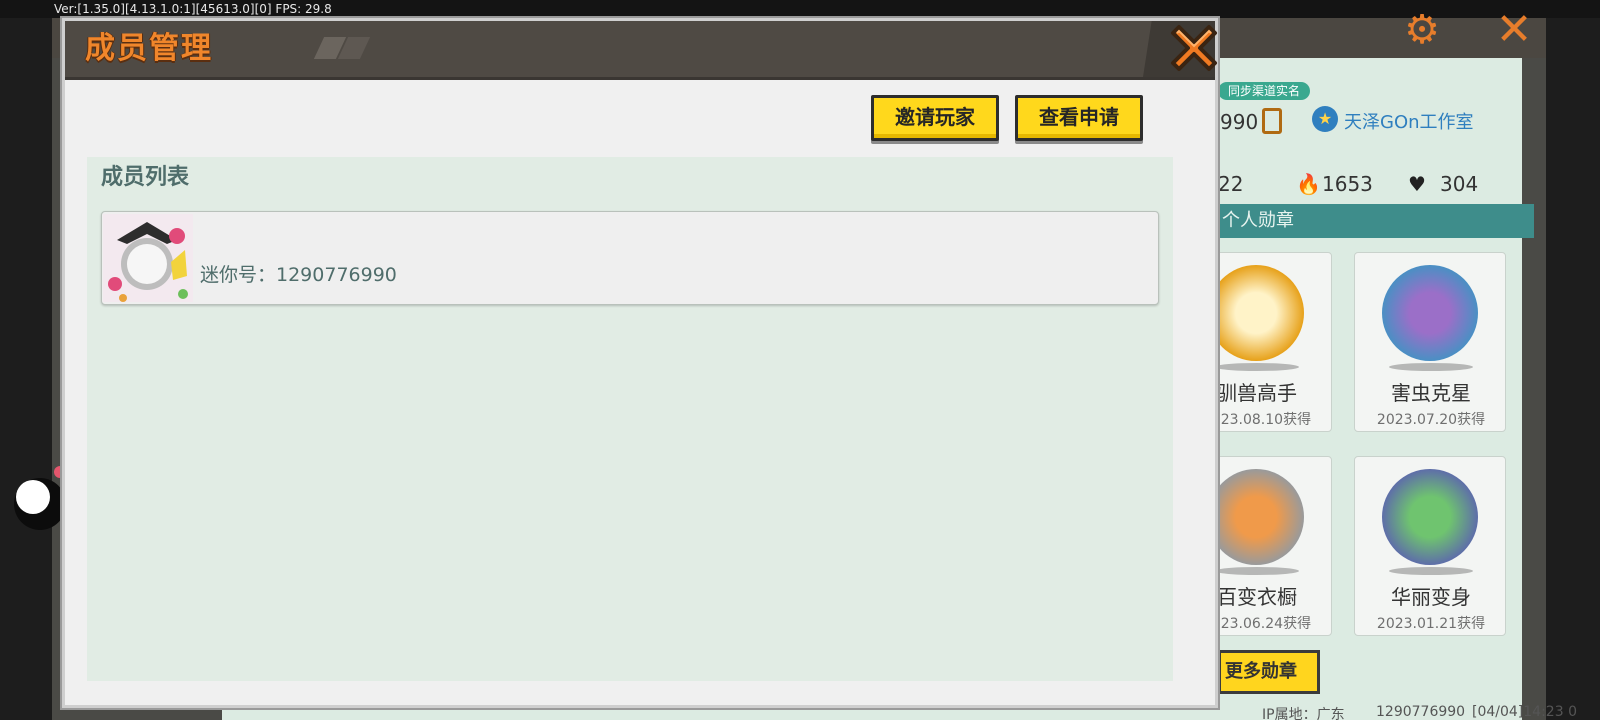 The width and height of the screenshot is (1600, 720). What do you see at coordinates (1347, 184) in the screenshot?
I see `stat-value: 1653` at bounding box center [1347, 184].